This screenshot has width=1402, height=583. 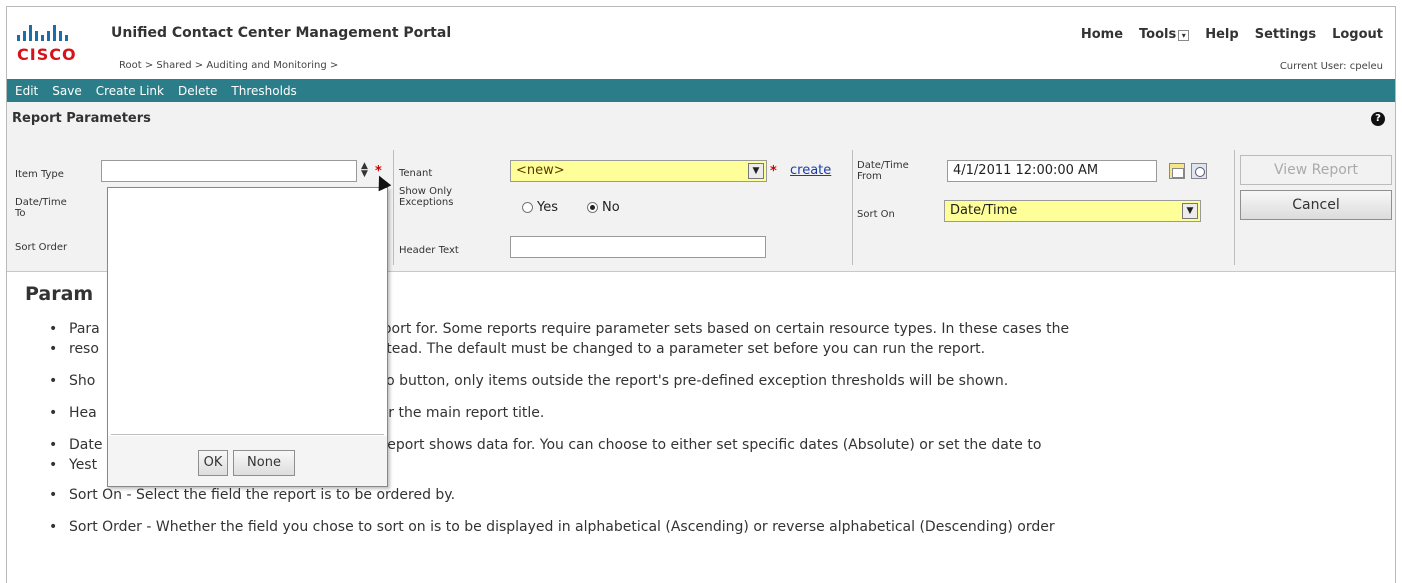 I want to click on exceptions-yes-radio: Yes, so click(x=540, y=207).